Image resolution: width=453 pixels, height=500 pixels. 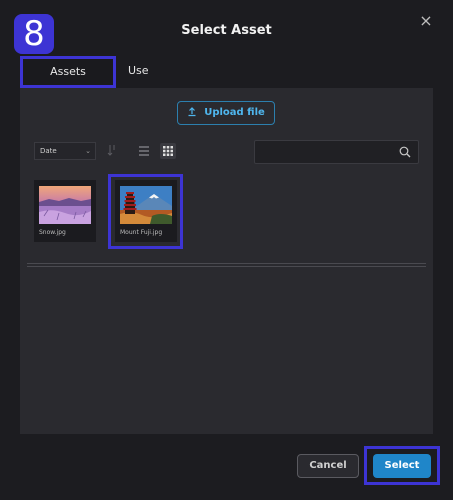 What do you see at coordinates (329, 153) in the screenshot?
I see `search-input` at bounding box center [329, 153].